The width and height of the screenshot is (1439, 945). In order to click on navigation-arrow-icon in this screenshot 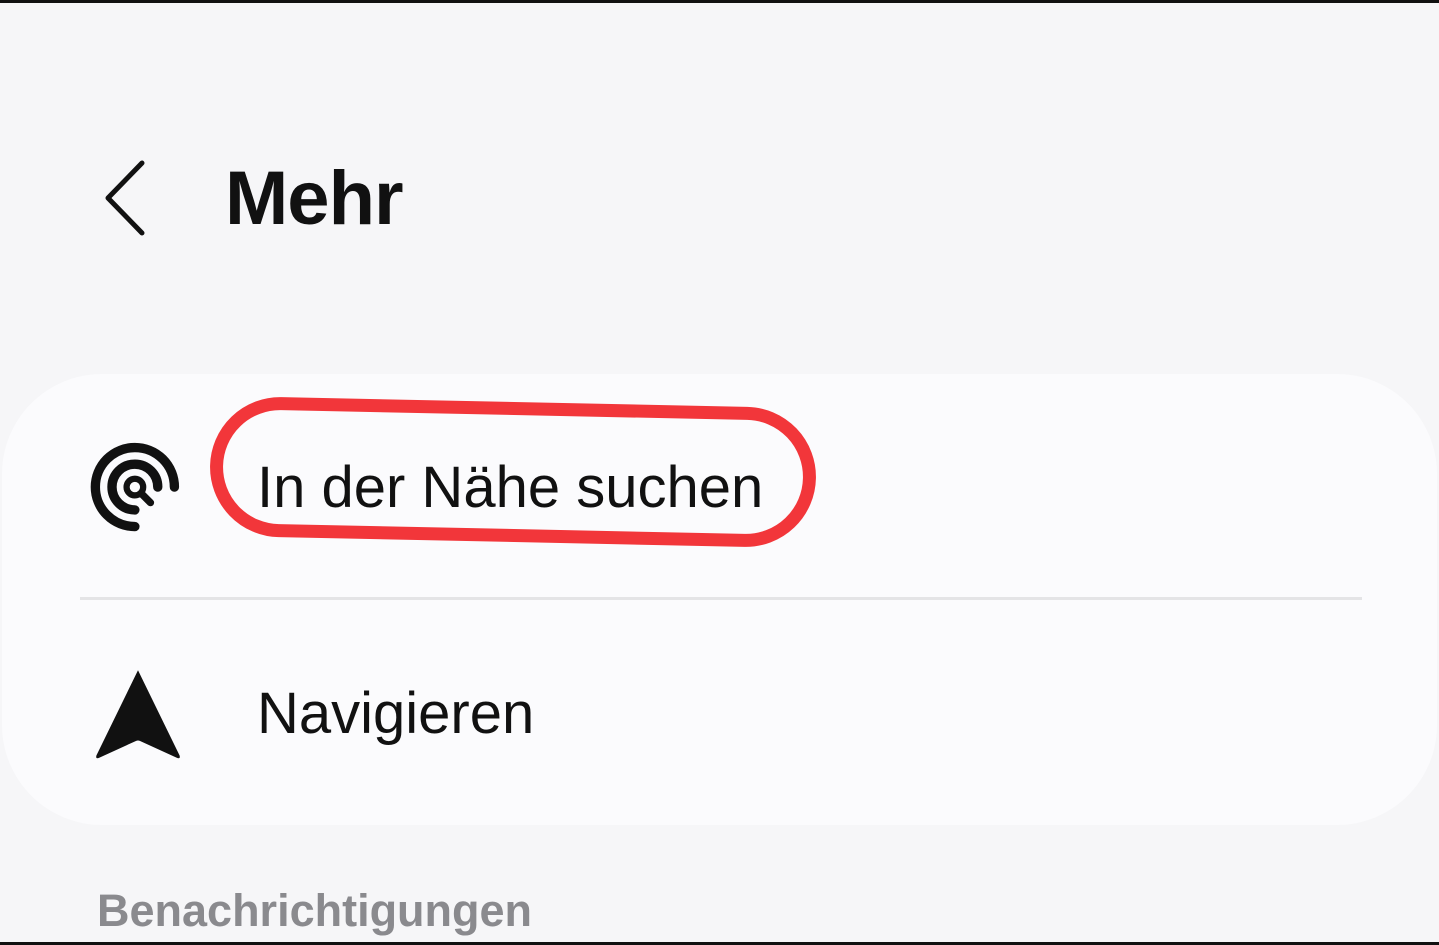, I will do `click(138, 716)`.